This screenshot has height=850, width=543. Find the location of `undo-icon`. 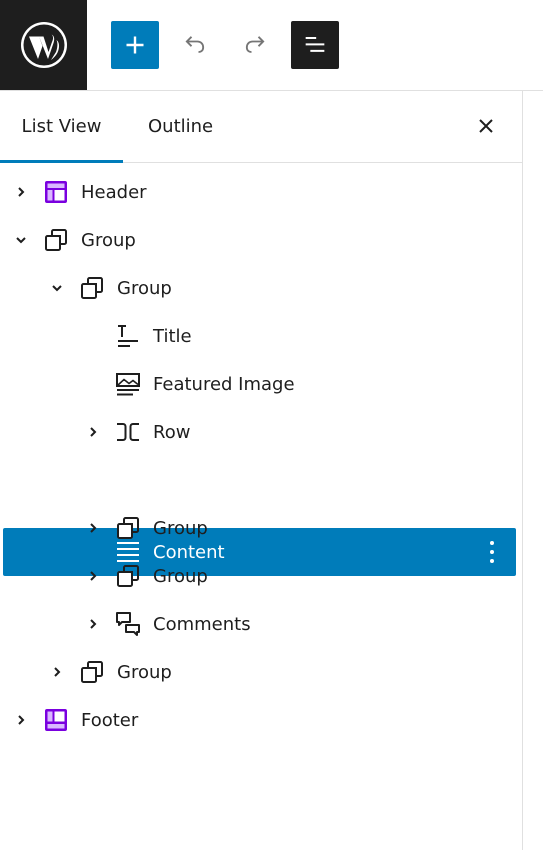

undo-icon is located at coordinates (195, 44).